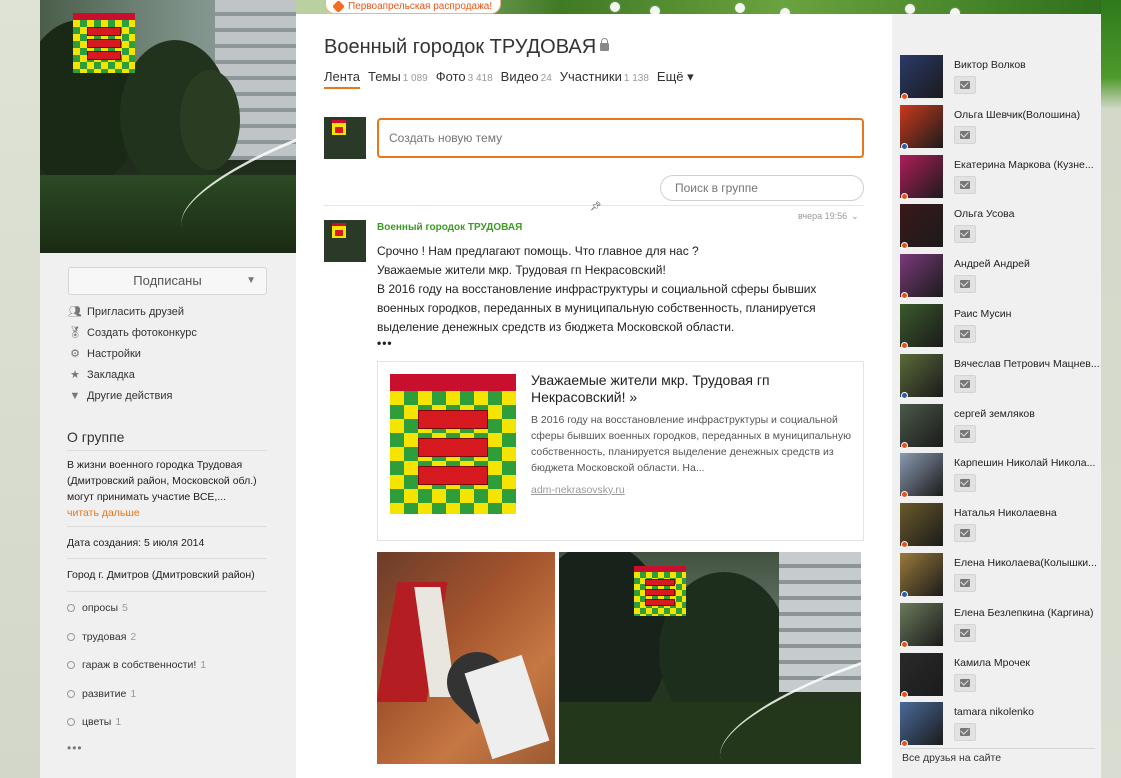 The width and height of the screenshot is (1121, 778). I want to click on post-photo-flags, so click(466, 658).